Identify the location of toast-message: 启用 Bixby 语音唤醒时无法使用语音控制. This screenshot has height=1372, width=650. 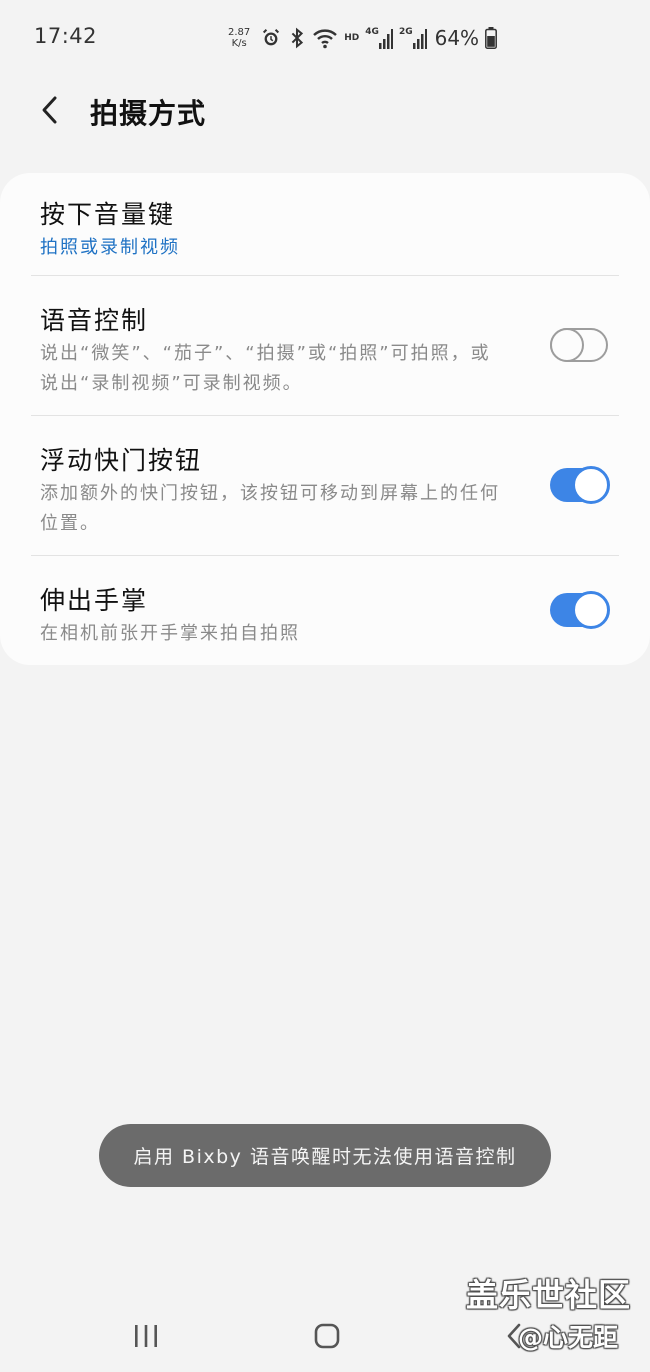
(325, 1155).